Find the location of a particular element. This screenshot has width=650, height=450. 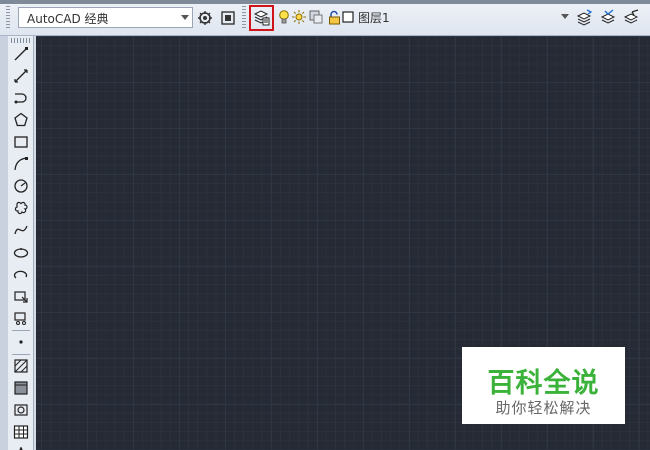

watermark-title: 百科全说 is located at coordinates (543, 383).